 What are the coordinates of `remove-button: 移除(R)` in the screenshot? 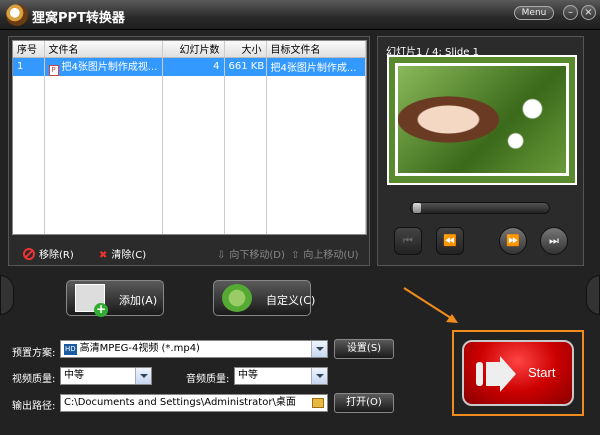 It's located at (48, 253).